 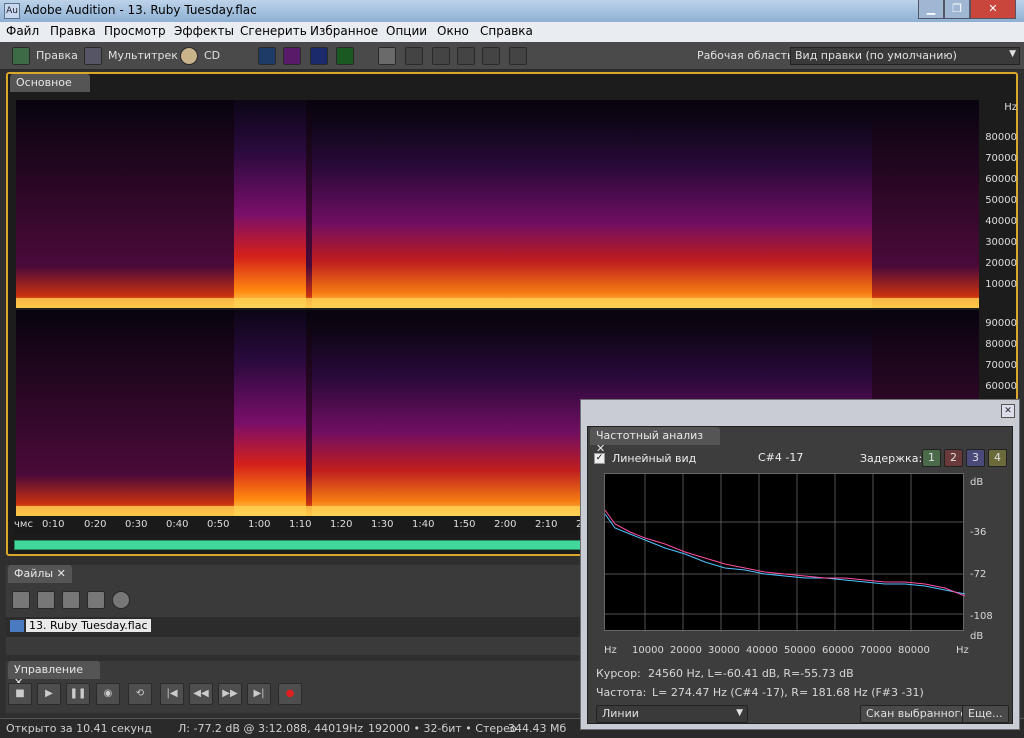 What do you see at coordinates (204, 31) in the screenshot?
I see `menu-effects: Эффекты` at bounding box center [204, 31].